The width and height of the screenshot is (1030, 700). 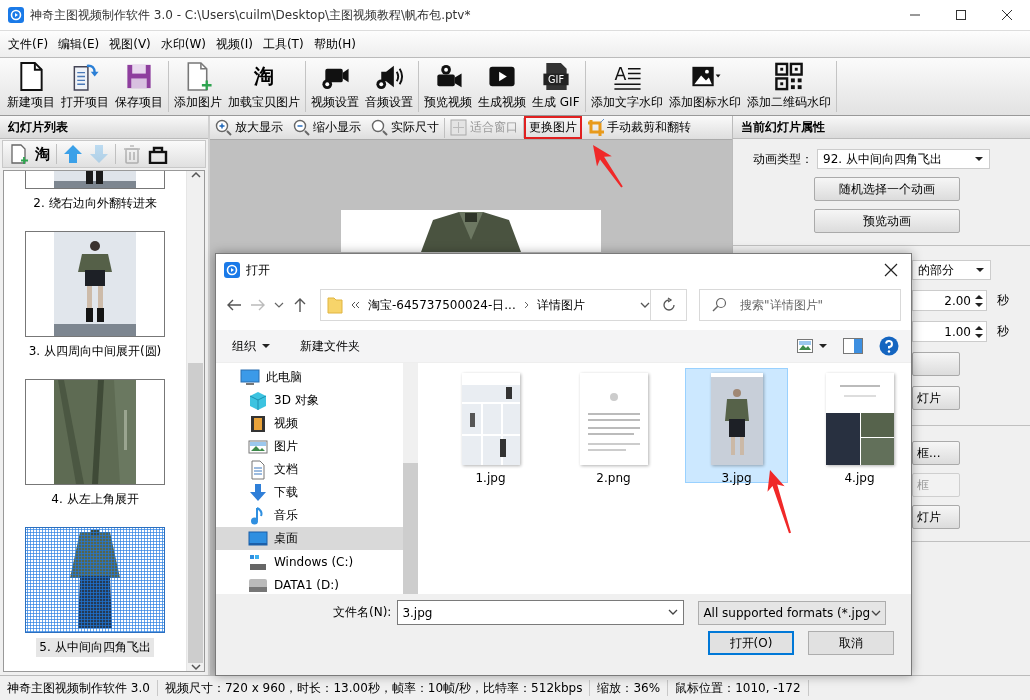 What do you see at coordinates (264, 76) in the screenshot?
I see `glyph-icon: 淘` at bounding box center [264, 76].